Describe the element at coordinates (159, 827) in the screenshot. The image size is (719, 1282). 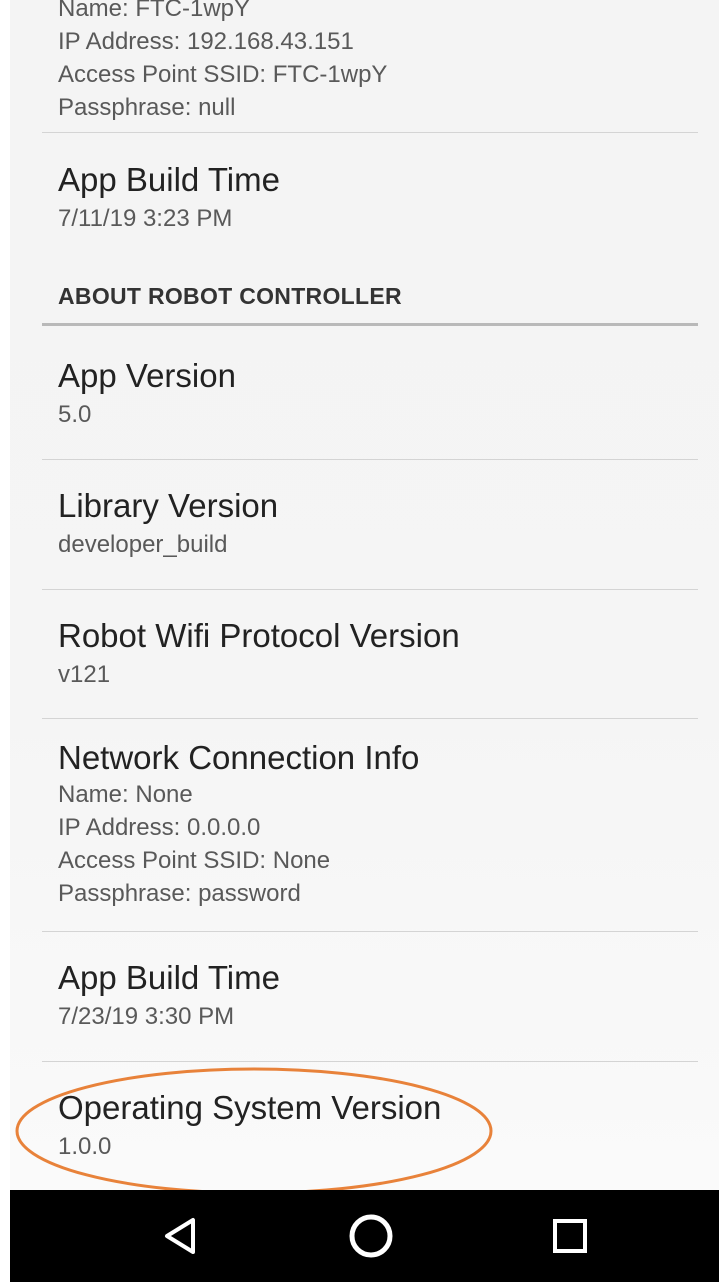
I see `network-ip-text: IP Address: 0.0.0.0` at that location.